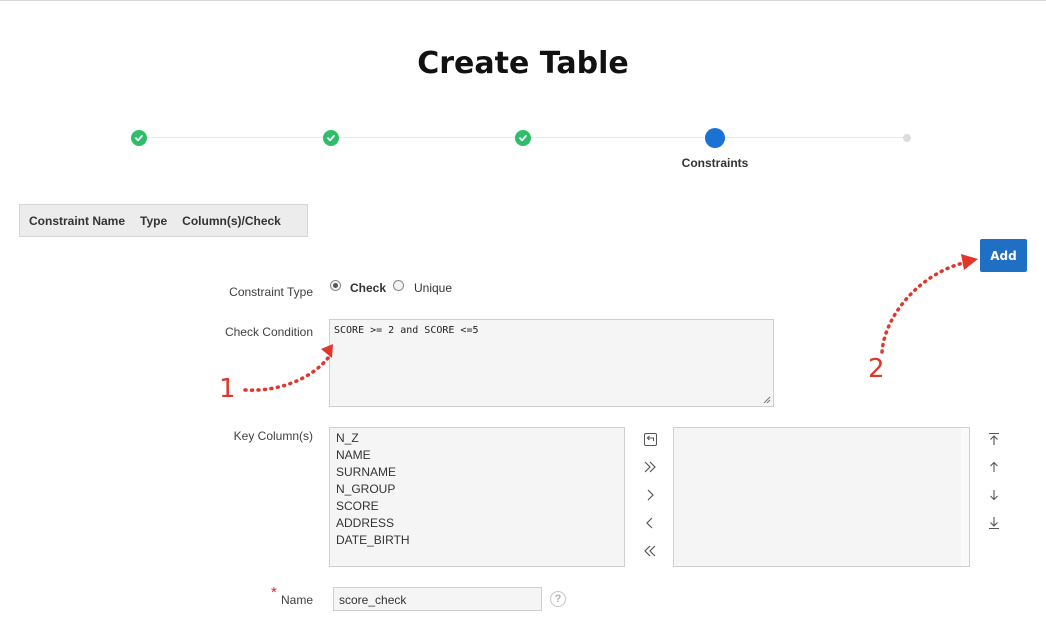 This screenshot has width=1046, height=625. Describe the element at coordinates (876, 369) in the screenshot. I see `annotation-marker-2: 2` at that location.